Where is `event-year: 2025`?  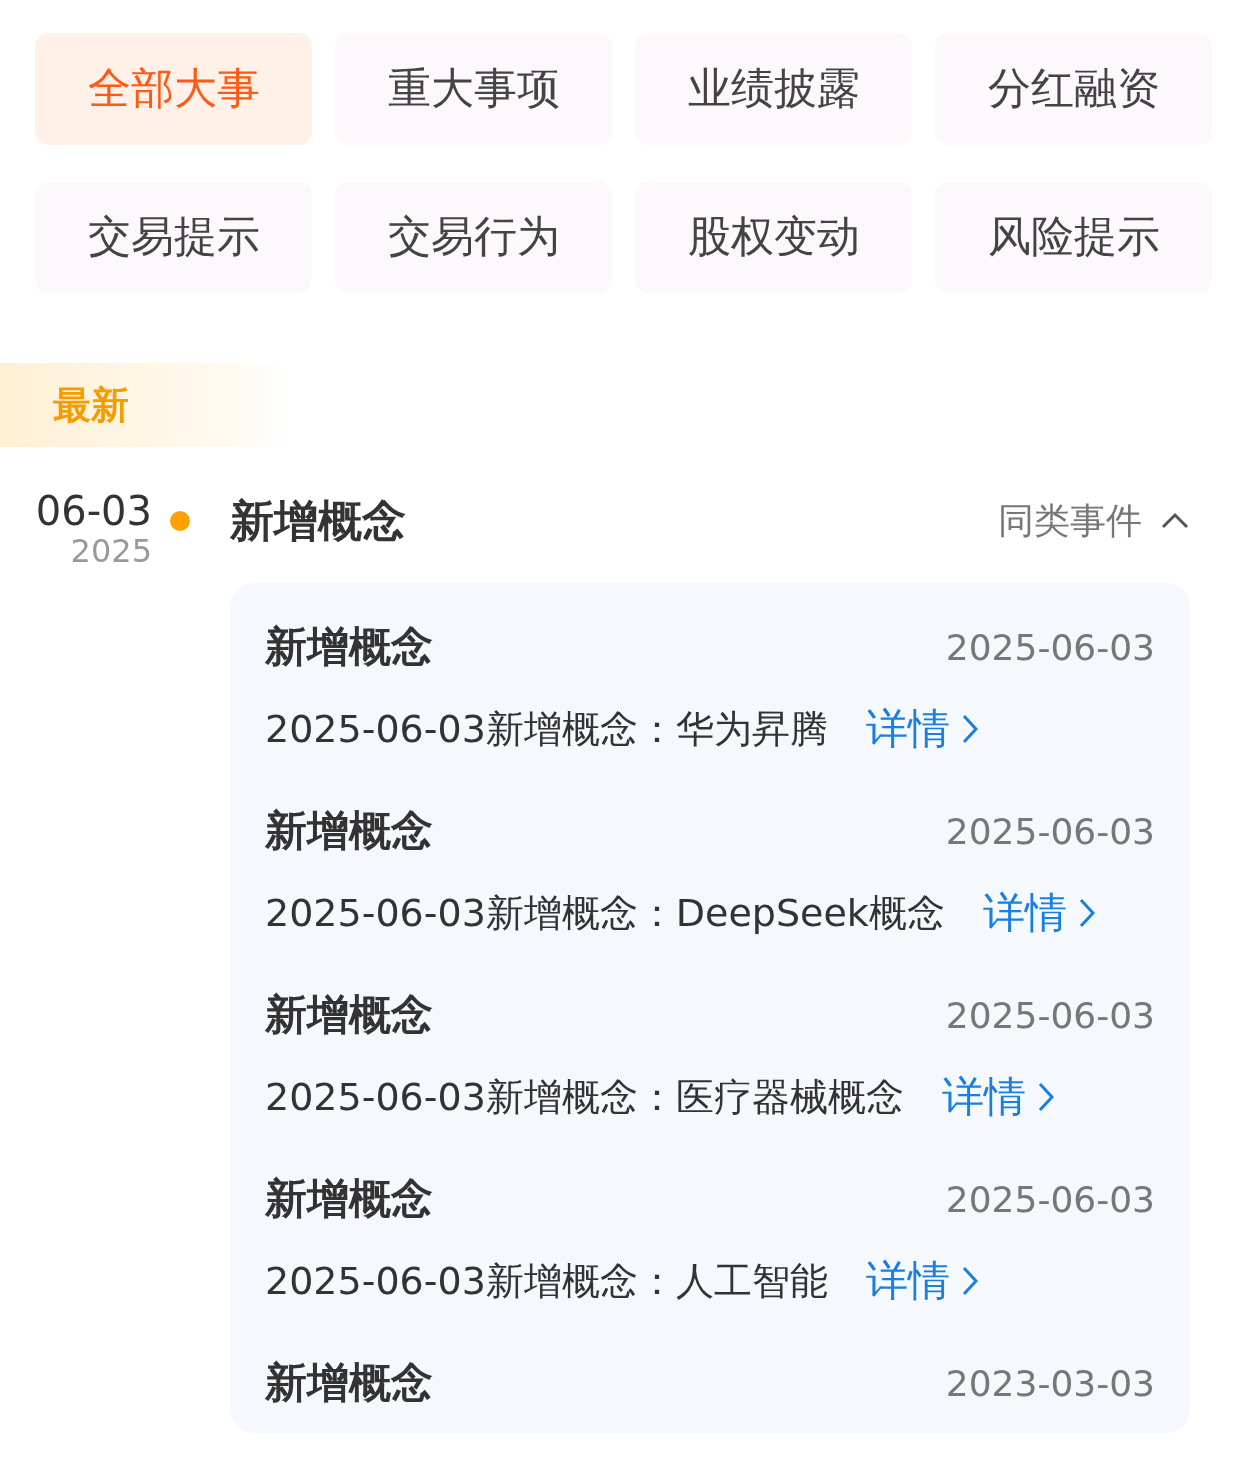 event-year: 2025 is located at coordinates (111, 551).